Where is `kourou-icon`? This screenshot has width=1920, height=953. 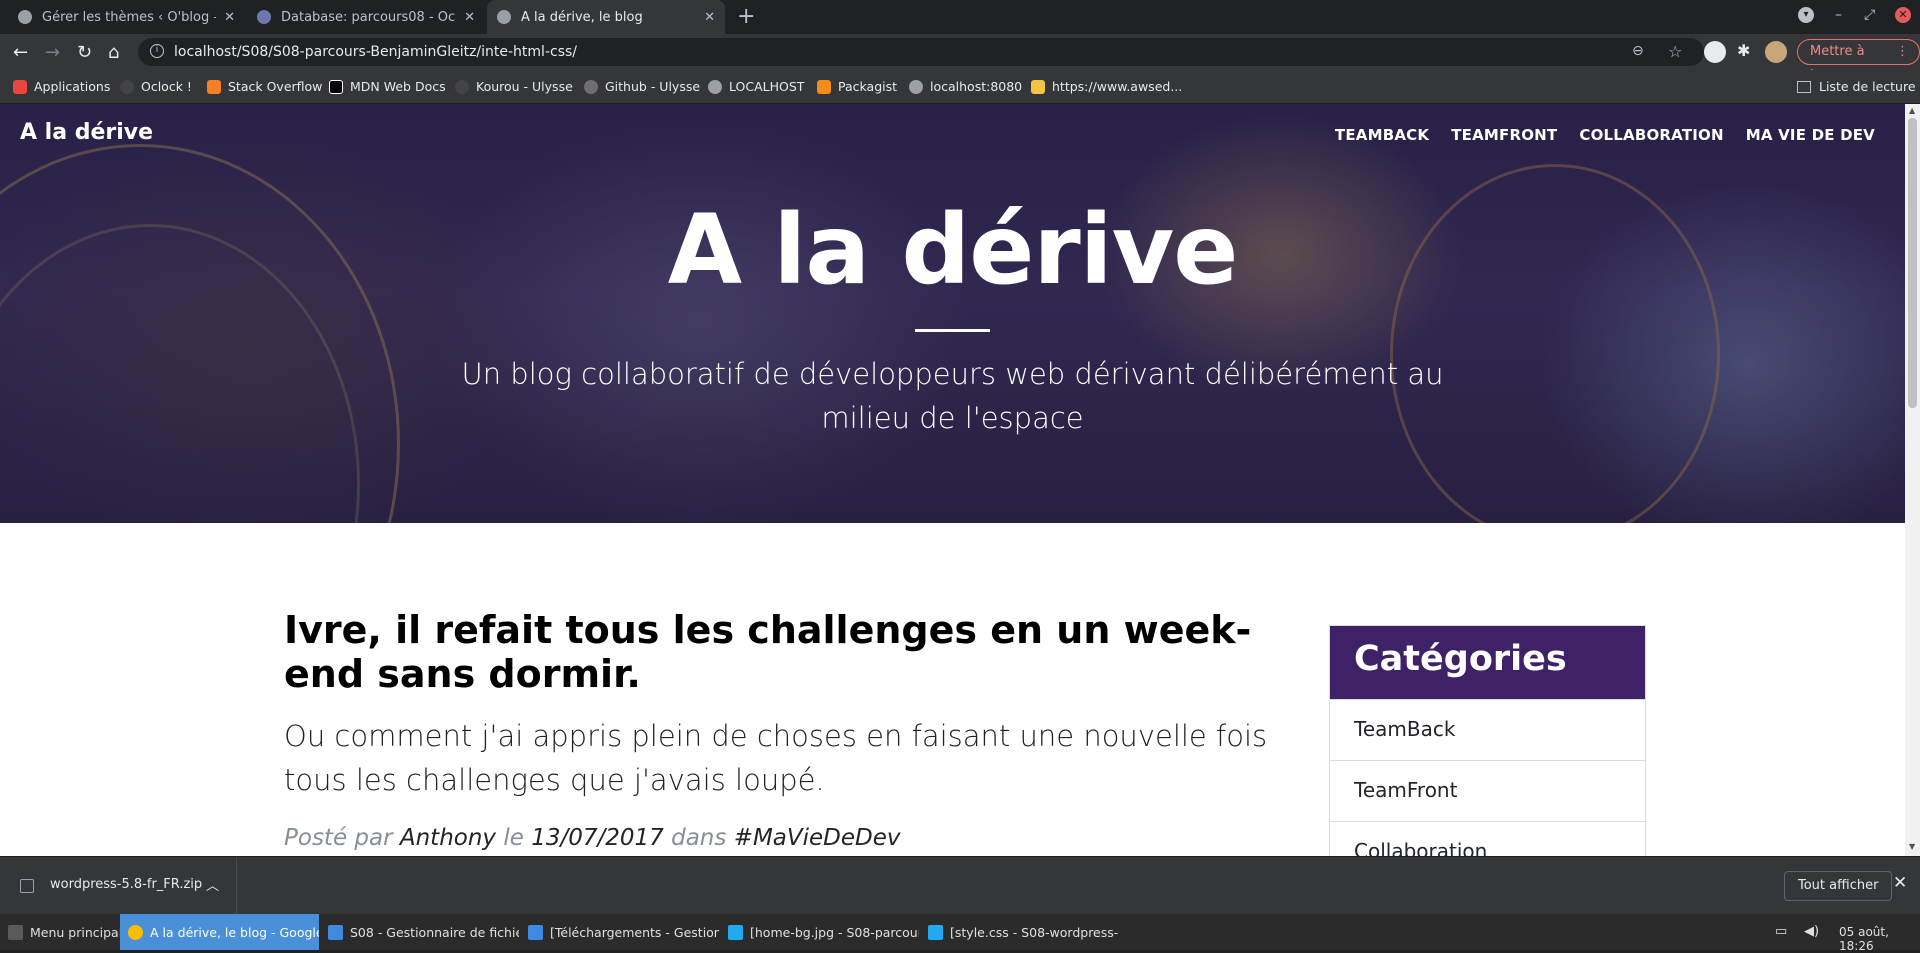
kourou-icon is located at coordinates (462, 86).